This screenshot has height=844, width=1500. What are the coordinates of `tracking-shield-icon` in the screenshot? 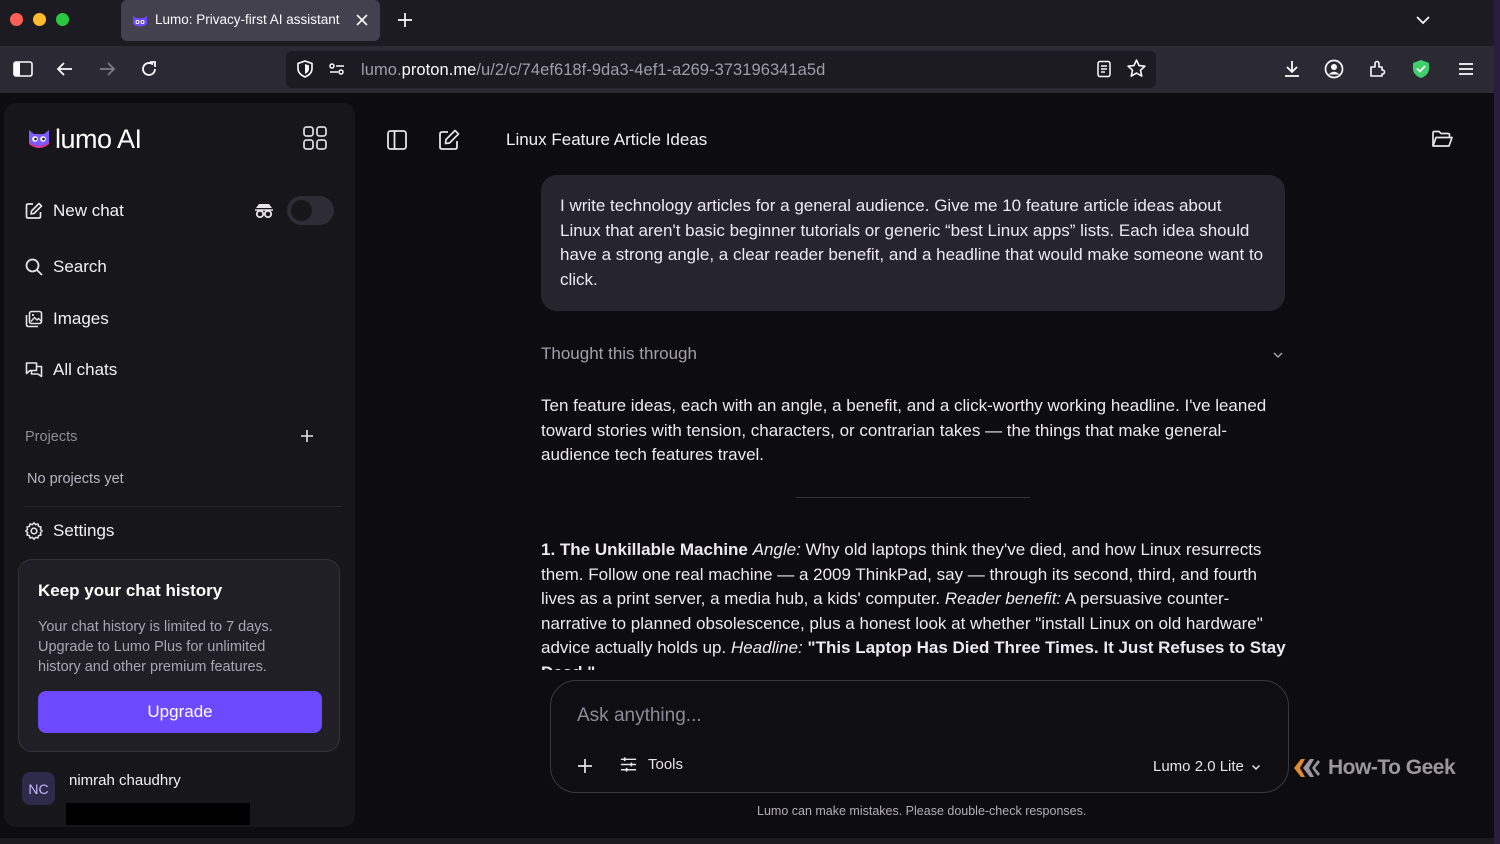 It's located at (305, 69).